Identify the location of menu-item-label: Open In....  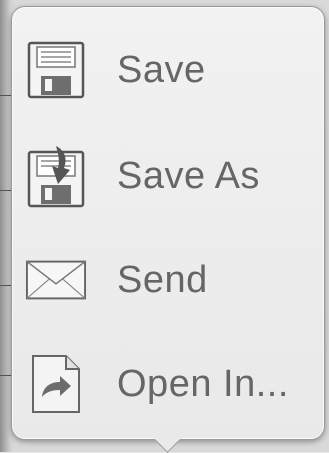
(203, 383).